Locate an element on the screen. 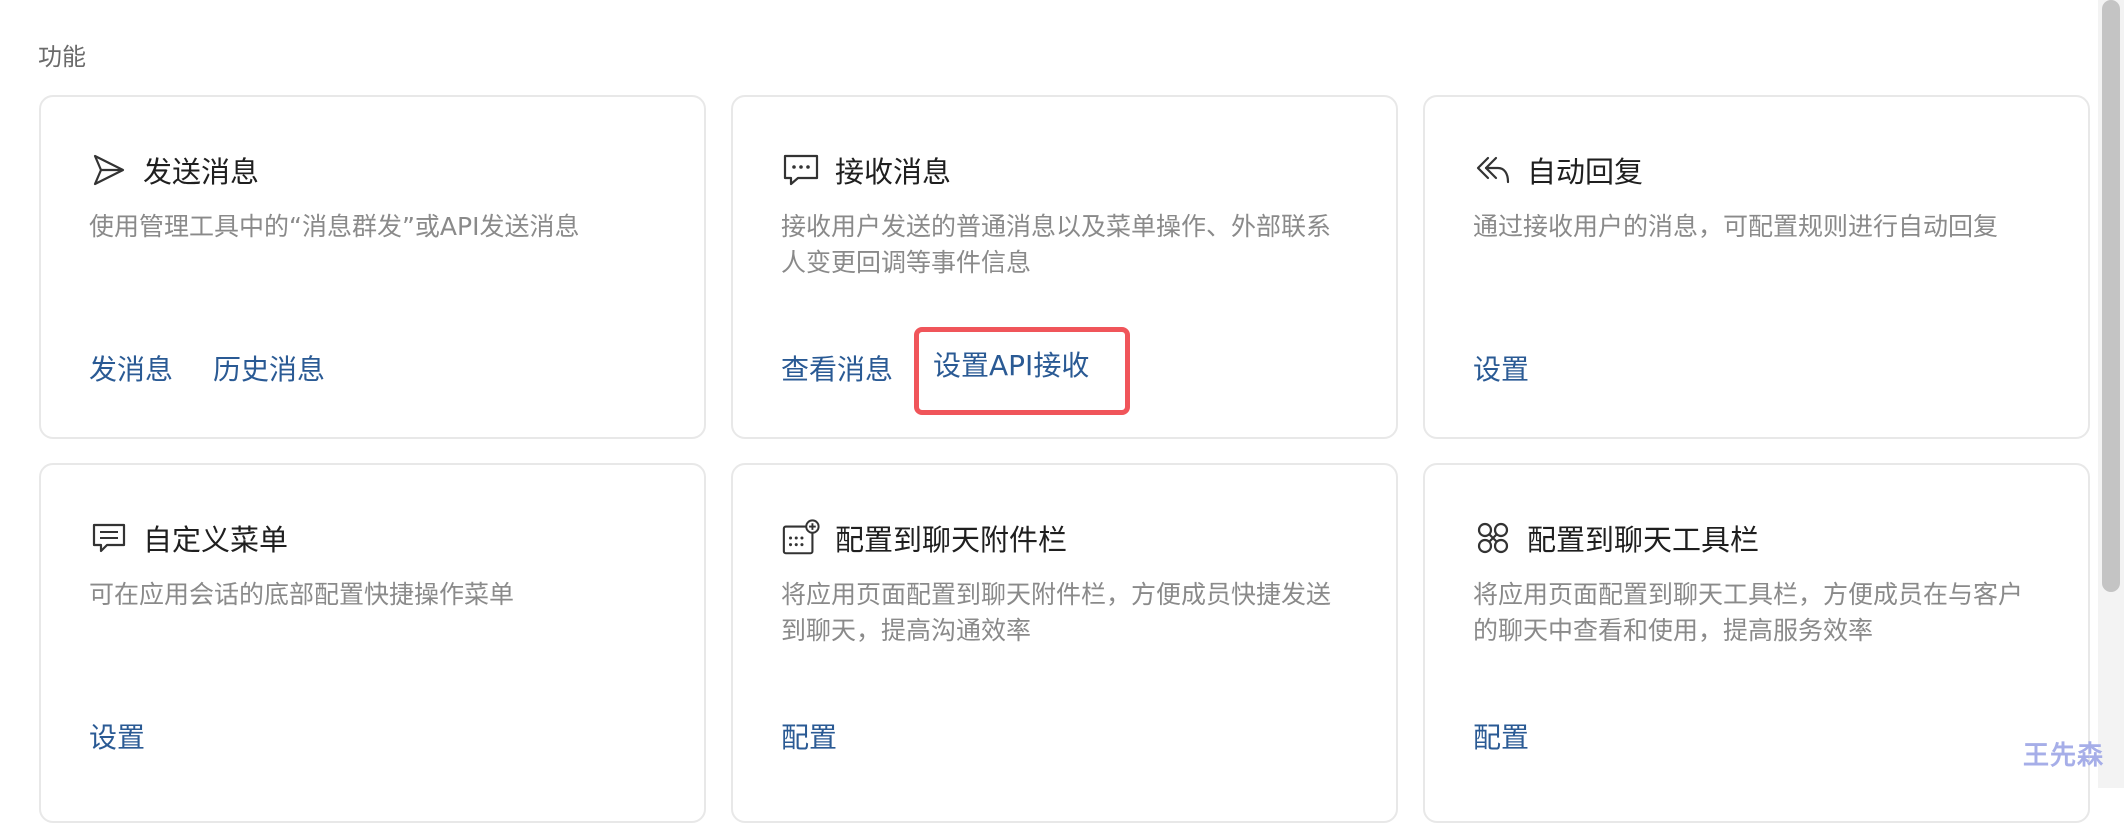  card-header: 配置到聊天工具栏 is located at coordinates (1616, 538).